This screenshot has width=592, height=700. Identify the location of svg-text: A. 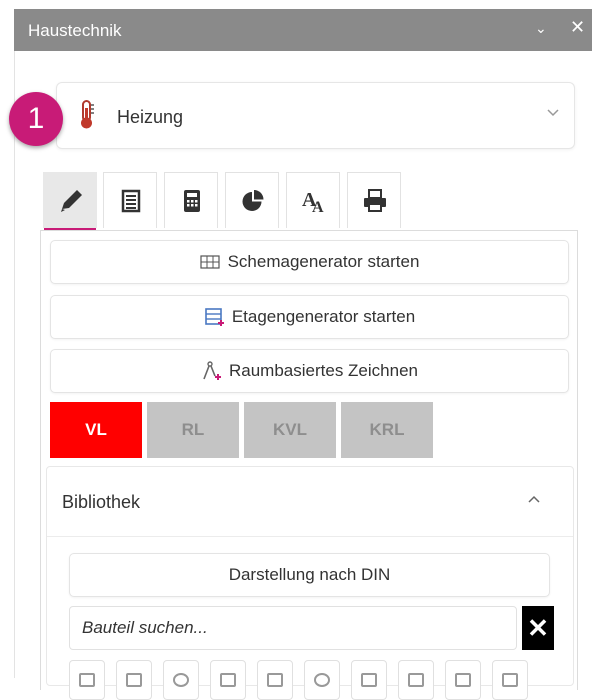
(318, 206).